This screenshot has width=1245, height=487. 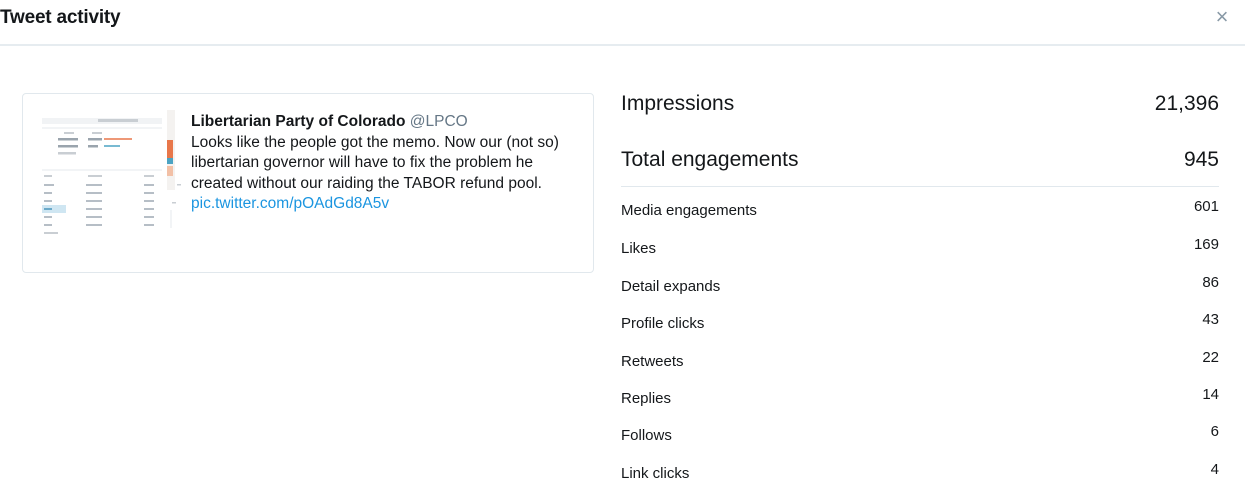 I want to click on stat-row-media-engagements: Media engagements 601, so click(x=920, y=210).